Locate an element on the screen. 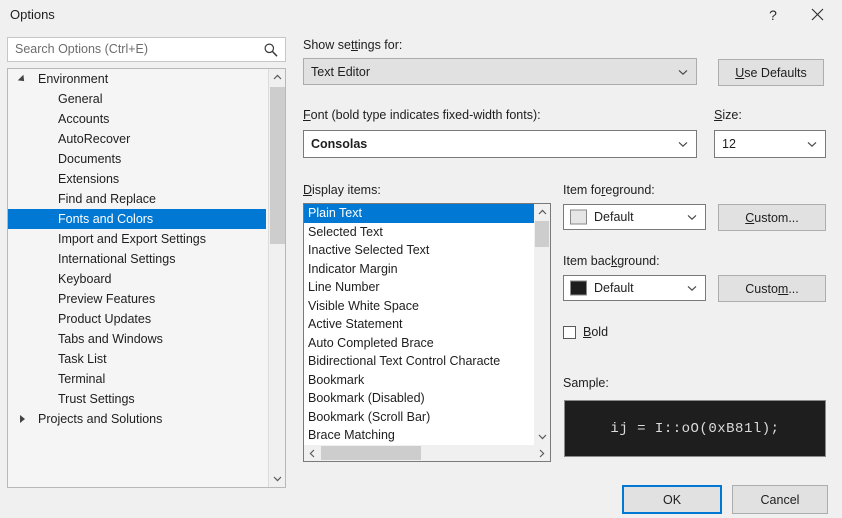  tree-item-keyboard: Keyboard is located at coordinates (138, 279).